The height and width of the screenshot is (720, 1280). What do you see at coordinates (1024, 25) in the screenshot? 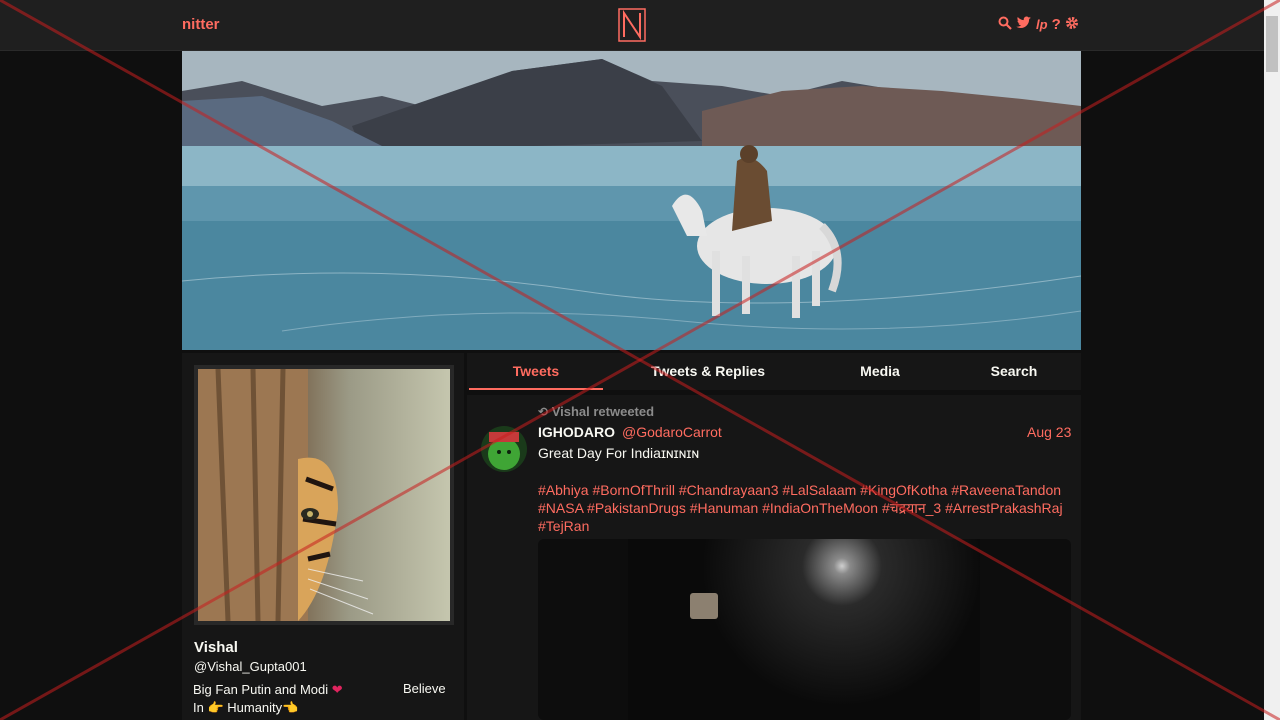
I see `twitter-bird-icon` at bounding box center [1024, 25].